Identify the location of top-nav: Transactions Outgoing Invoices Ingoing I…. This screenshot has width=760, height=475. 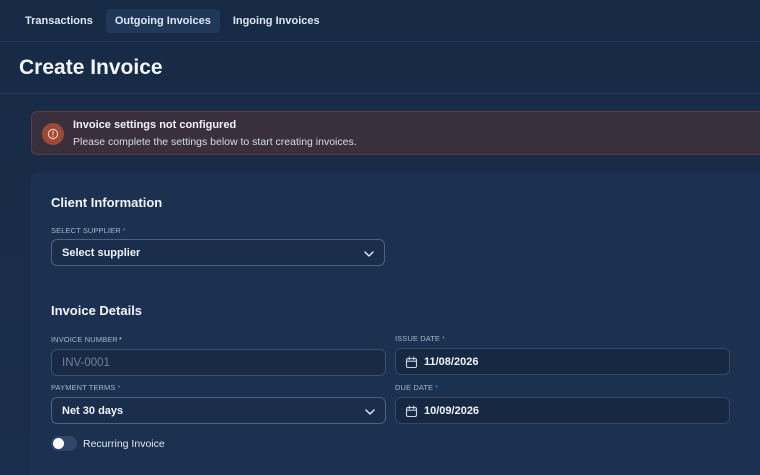
(380, 21).